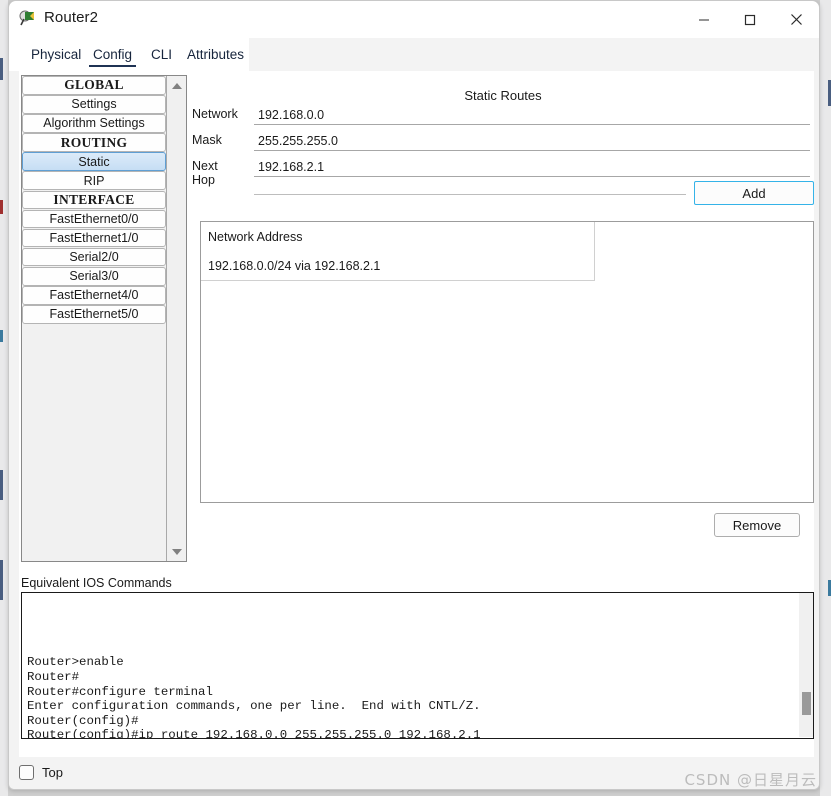 The width and height of the screenshot is (831, 796). What do you see at coordinates (397, 265) in the screenshot?
I see `table-row: 192.168.0.0/24 via 192.168.2.1` at bounding box center [397, 265].